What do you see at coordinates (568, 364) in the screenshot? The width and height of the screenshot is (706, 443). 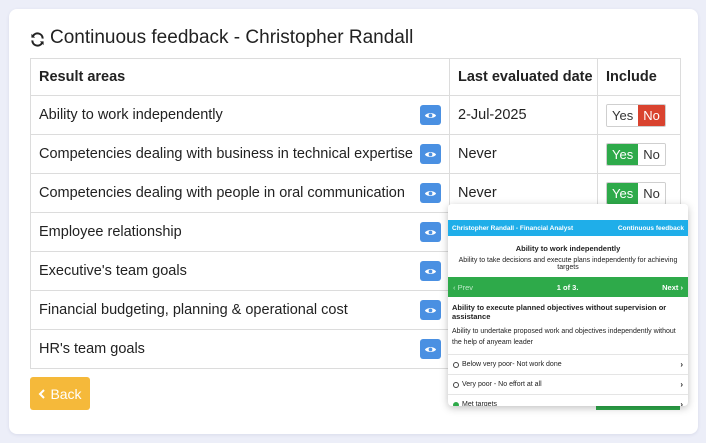 I see `popup-option: Below very poor- Not work done ›` at bounding box center [568, 364].